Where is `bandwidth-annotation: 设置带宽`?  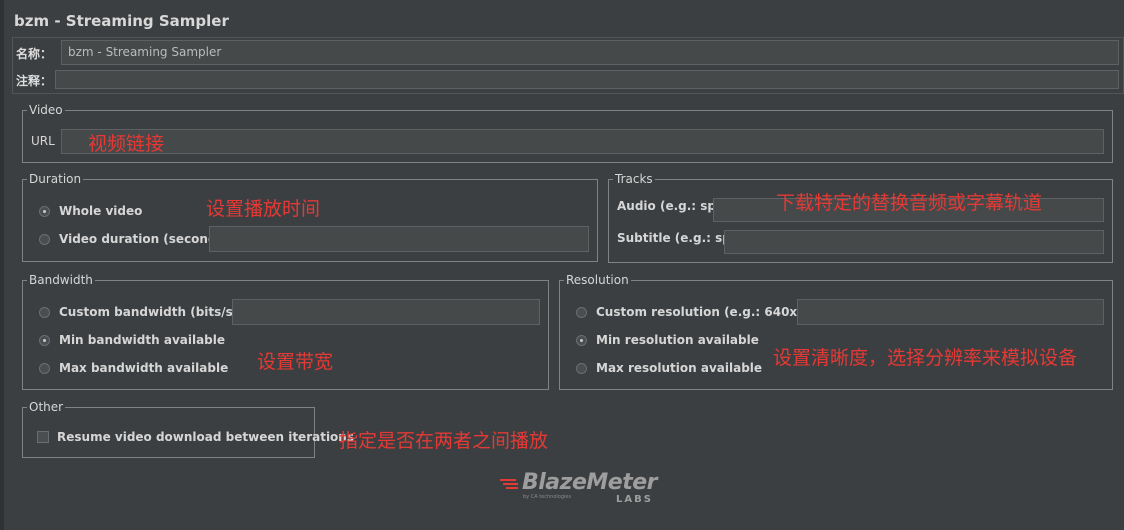 bandwidth-annotation: 设置带宽 is located at coordinates (295, 362).